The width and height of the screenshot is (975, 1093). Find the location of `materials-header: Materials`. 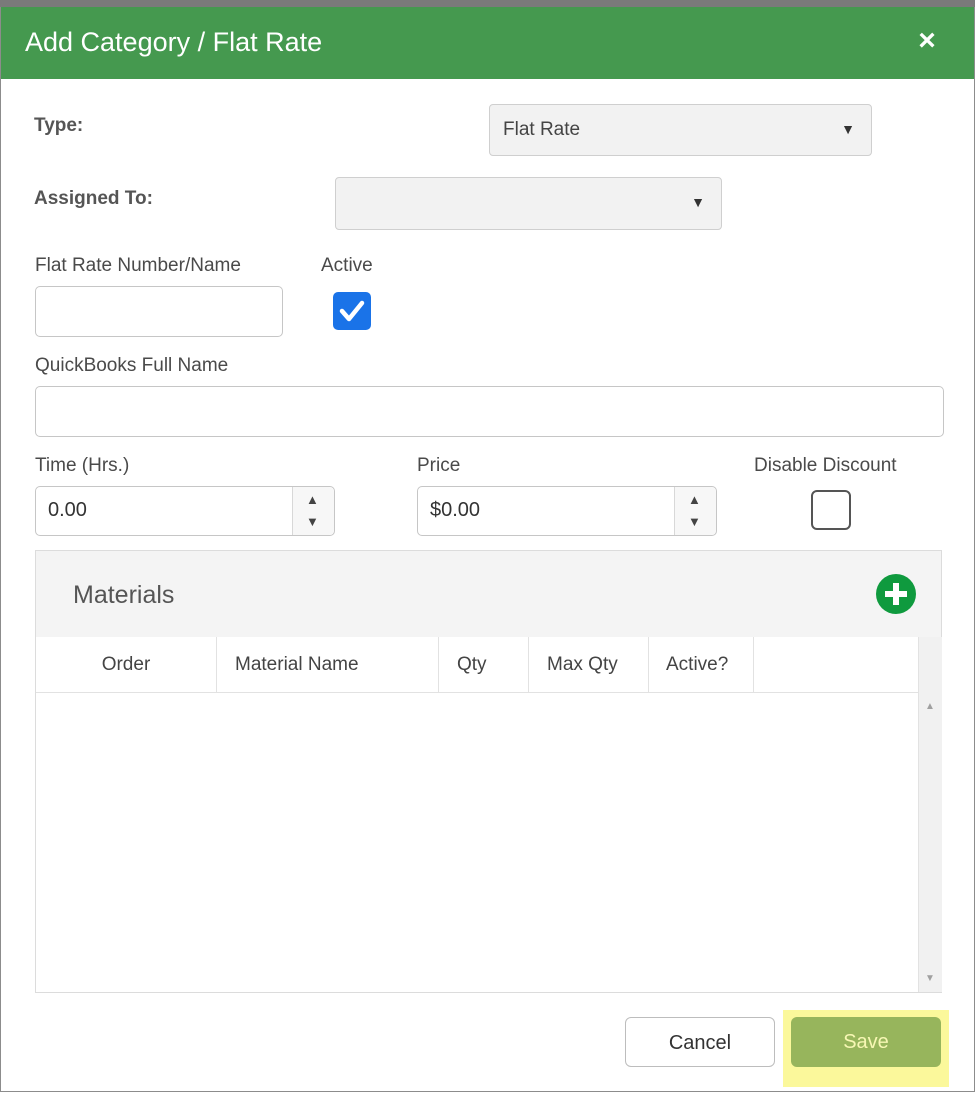

materials-header: Materials is located at coordinates (488, 594).